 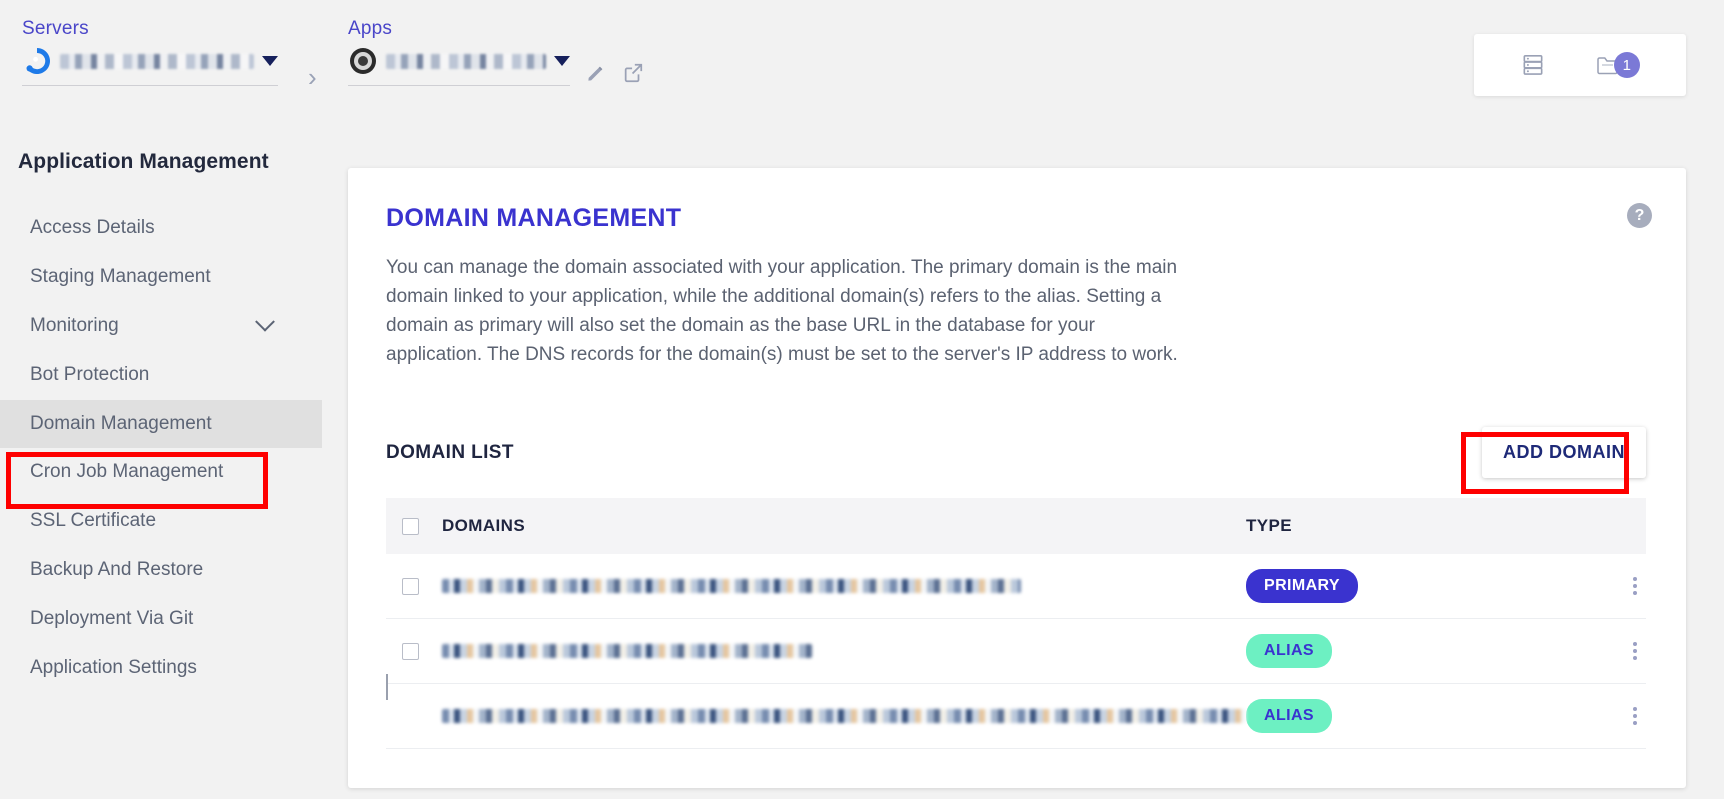 What do you see at coordinates (534, 218) in the screenshot?
I see `page-title: DOMAIN MANAGEMENT` at bounding box center [534, 218].